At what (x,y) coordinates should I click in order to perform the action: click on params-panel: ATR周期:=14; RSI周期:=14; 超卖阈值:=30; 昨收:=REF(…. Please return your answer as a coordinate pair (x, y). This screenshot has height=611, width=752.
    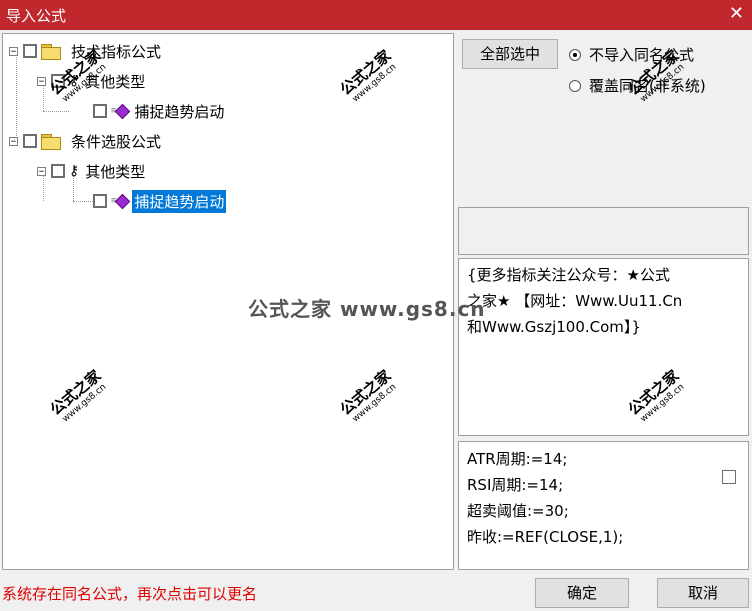
    Looking at the image, I should click on (603, 505).